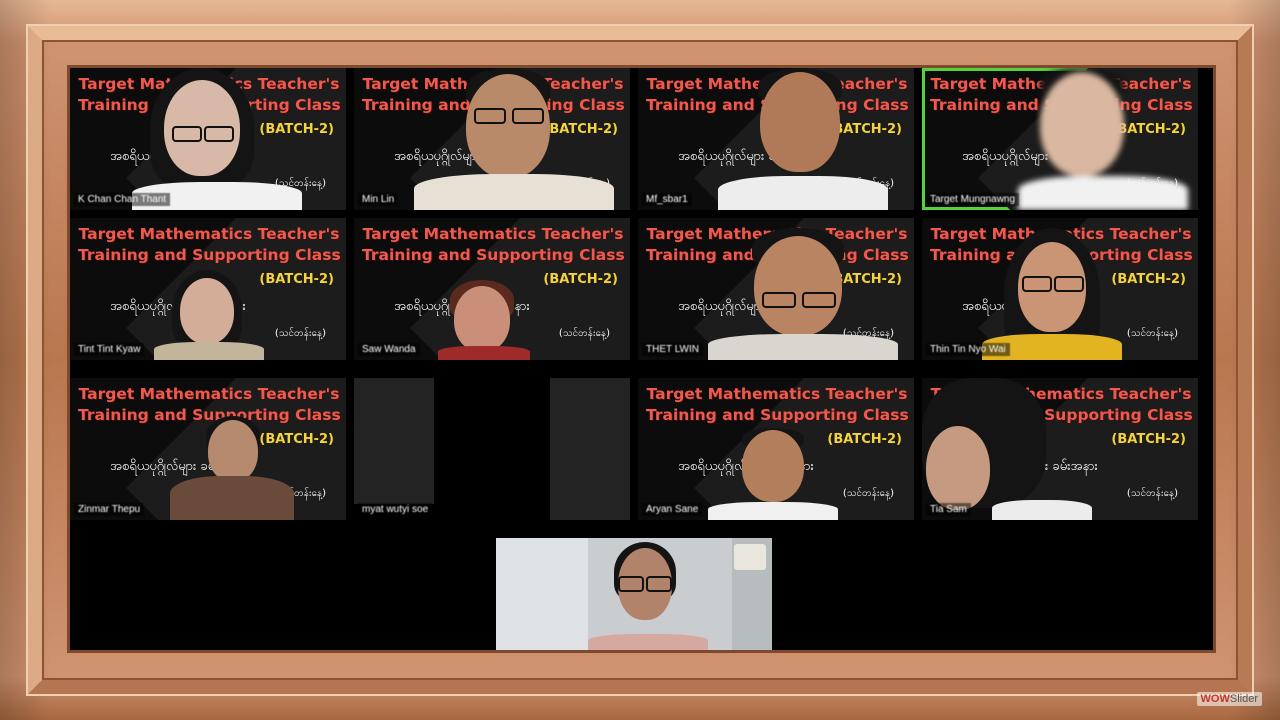 The image size is (1280, 720). I want to click on participant-name: Min Lin, so click(378, 199).